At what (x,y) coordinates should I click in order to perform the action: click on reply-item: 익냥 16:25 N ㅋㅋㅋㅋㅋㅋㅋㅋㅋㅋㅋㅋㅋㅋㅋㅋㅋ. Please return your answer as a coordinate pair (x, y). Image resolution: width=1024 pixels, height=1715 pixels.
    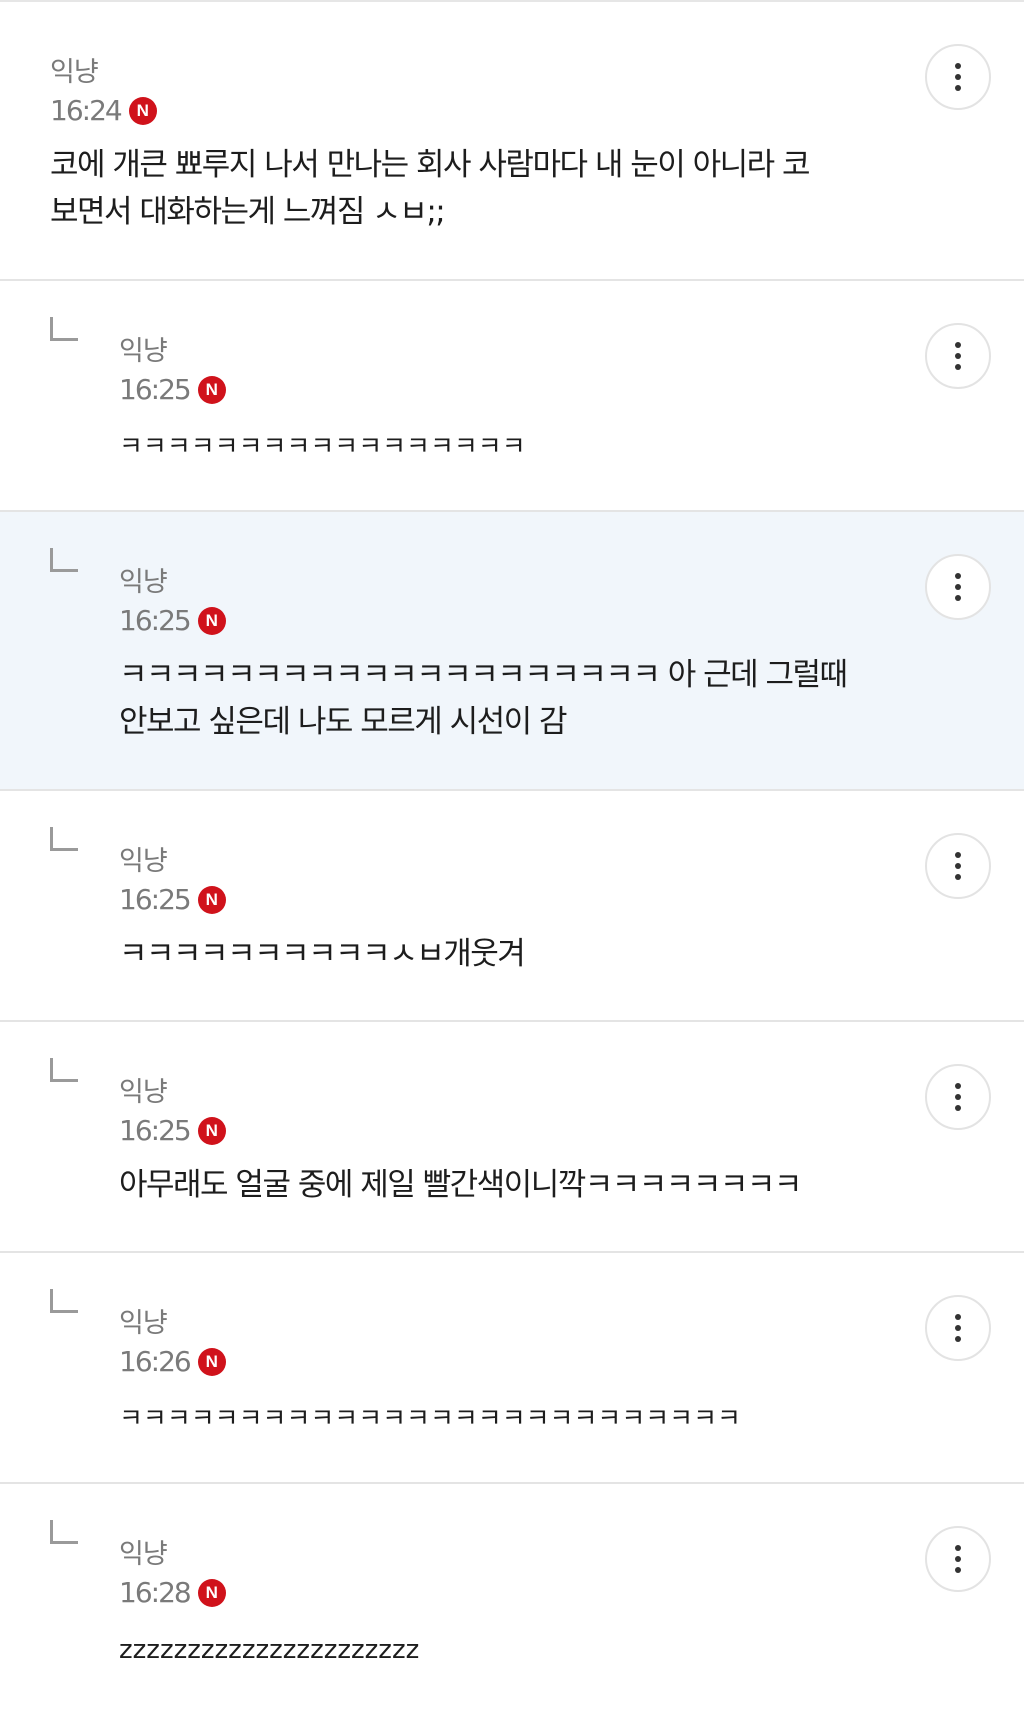
    Looking at the image, I should click on (512, 396).